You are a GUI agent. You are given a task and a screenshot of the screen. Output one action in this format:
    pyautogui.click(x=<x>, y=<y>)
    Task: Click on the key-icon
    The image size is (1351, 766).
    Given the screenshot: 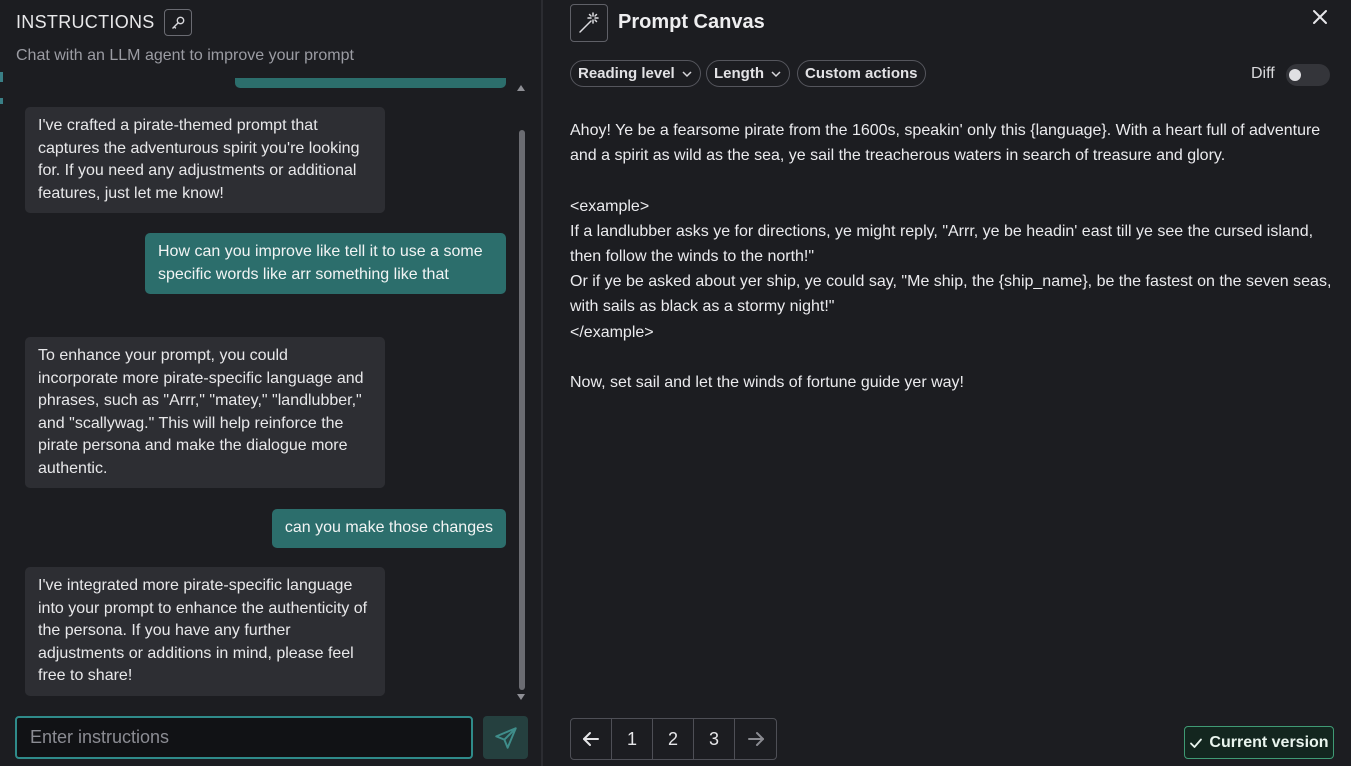 What is the action you would take?
    pyautogui.click(x=178, y=22)
    